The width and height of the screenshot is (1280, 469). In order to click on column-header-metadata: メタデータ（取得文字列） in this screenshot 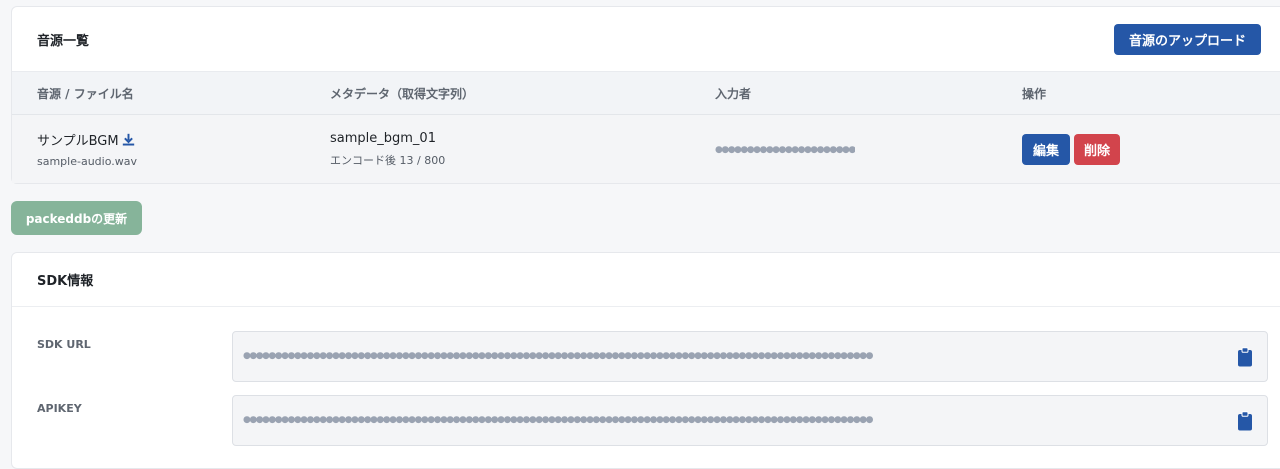, I will do `click(402, 93)`.